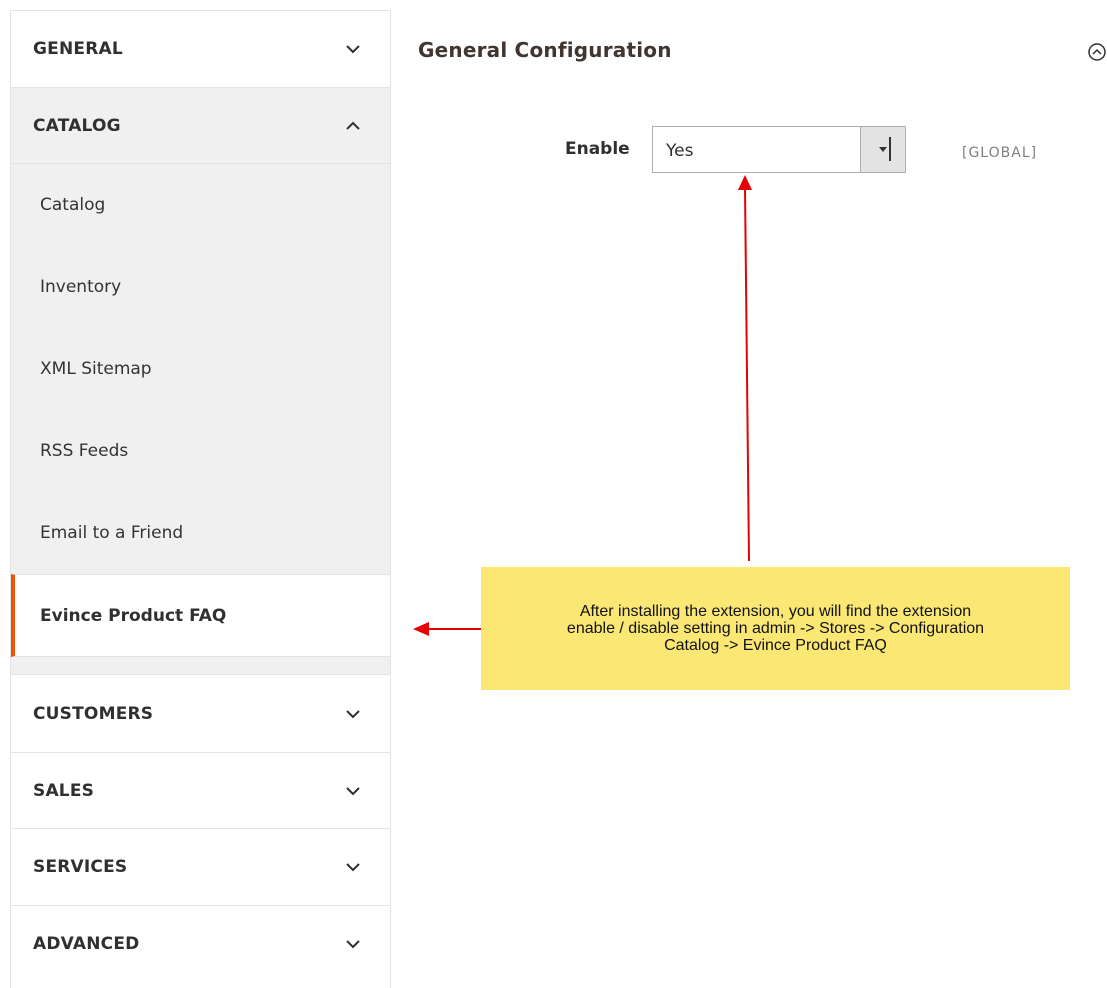 This screenshot has height=988, width=1107. I want to click on section-label-services: SERVICES, so click(80, 867).